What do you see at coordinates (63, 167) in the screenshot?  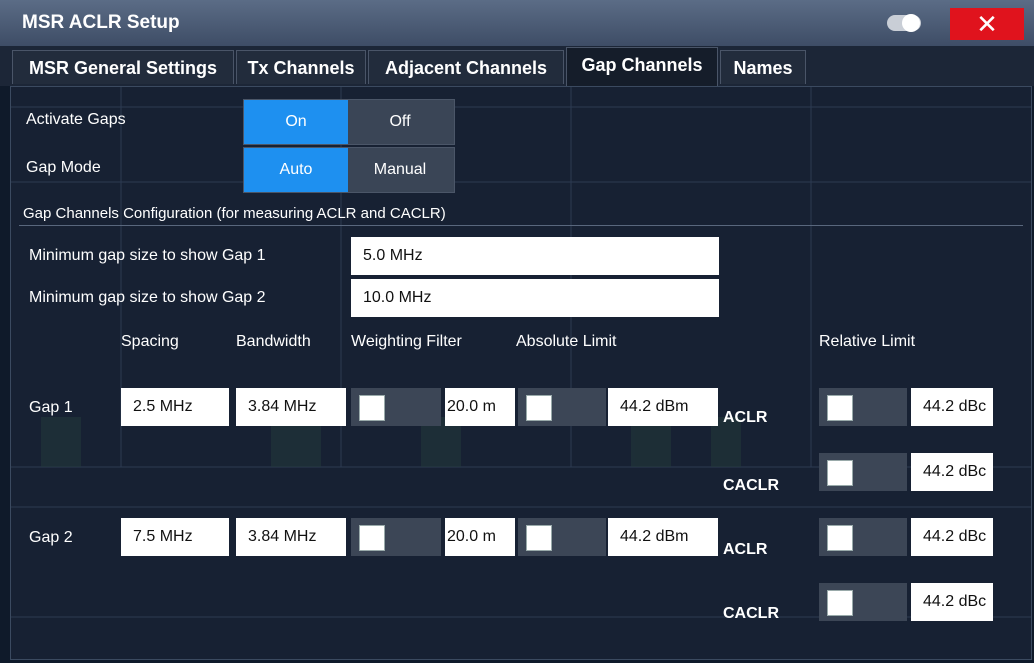 I see `gap-mode-label: Gap Mode` at bounding box center [63, 167].